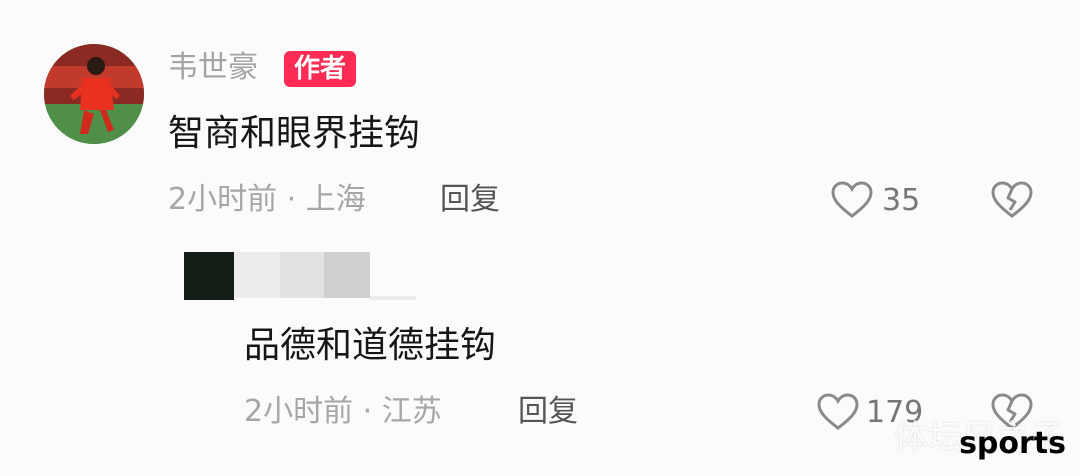 The height and width of the screenshot is (476, 1080). I want to click on reply-text: 品德和道德挂钩, so click(370, 345).